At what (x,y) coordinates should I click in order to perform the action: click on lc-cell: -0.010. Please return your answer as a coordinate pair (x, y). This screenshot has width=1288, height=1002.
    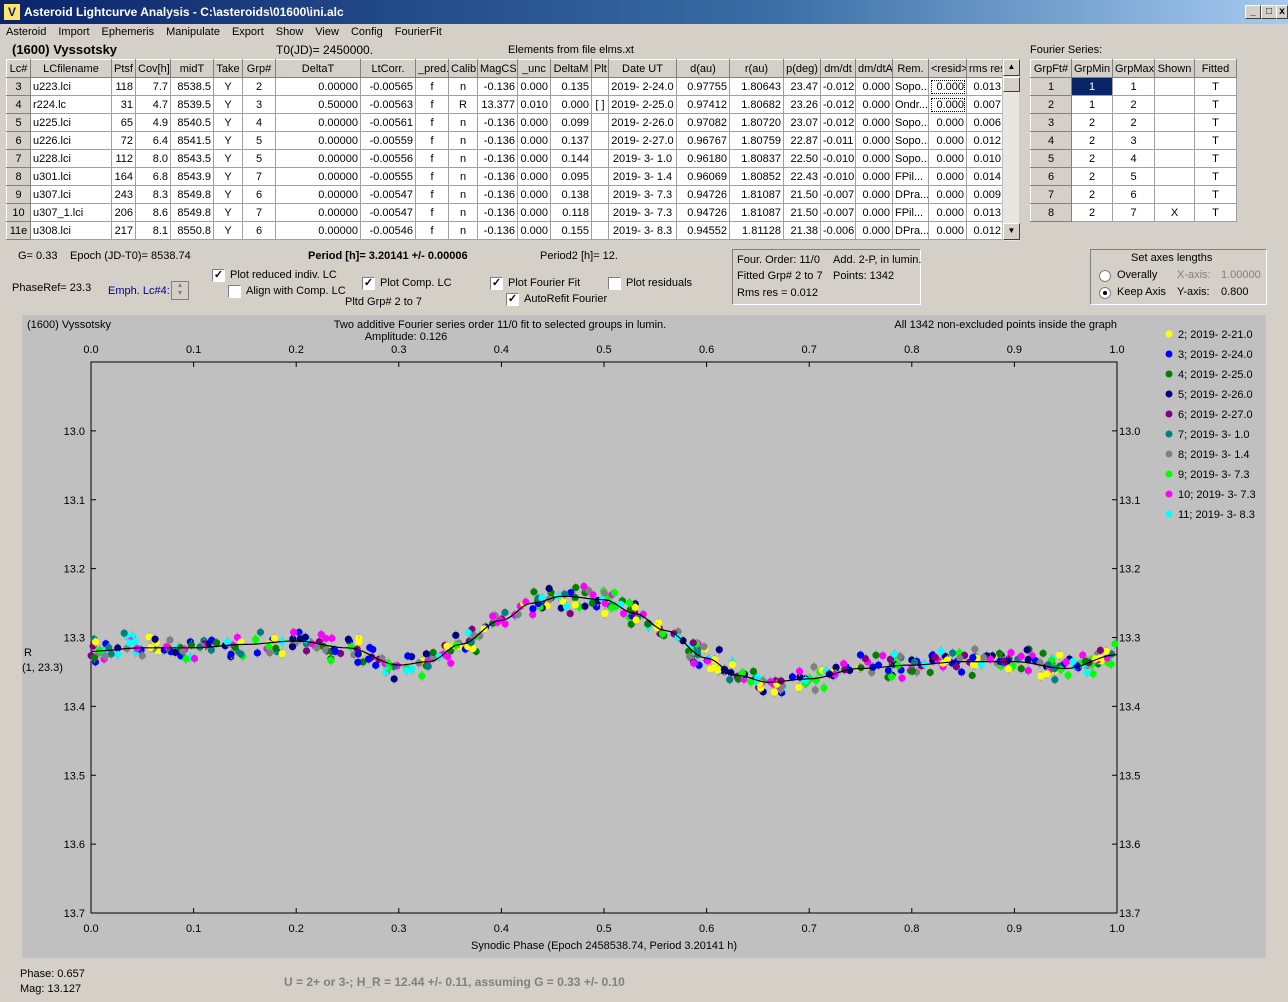
    Looking at the image, I should click on (838, 176).